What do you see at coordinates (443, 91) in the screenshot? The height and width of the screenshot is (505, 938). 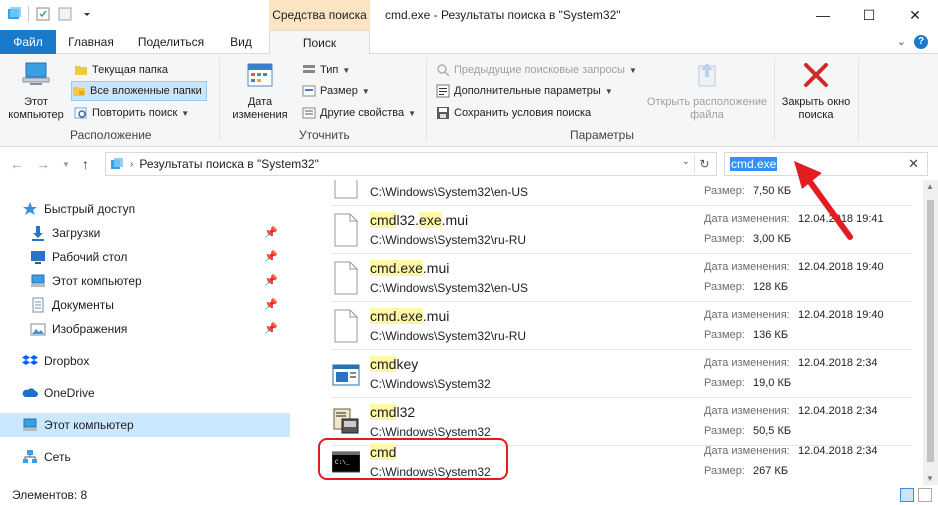 I see `advanced-options-icon` at bounding box center [443, 91].